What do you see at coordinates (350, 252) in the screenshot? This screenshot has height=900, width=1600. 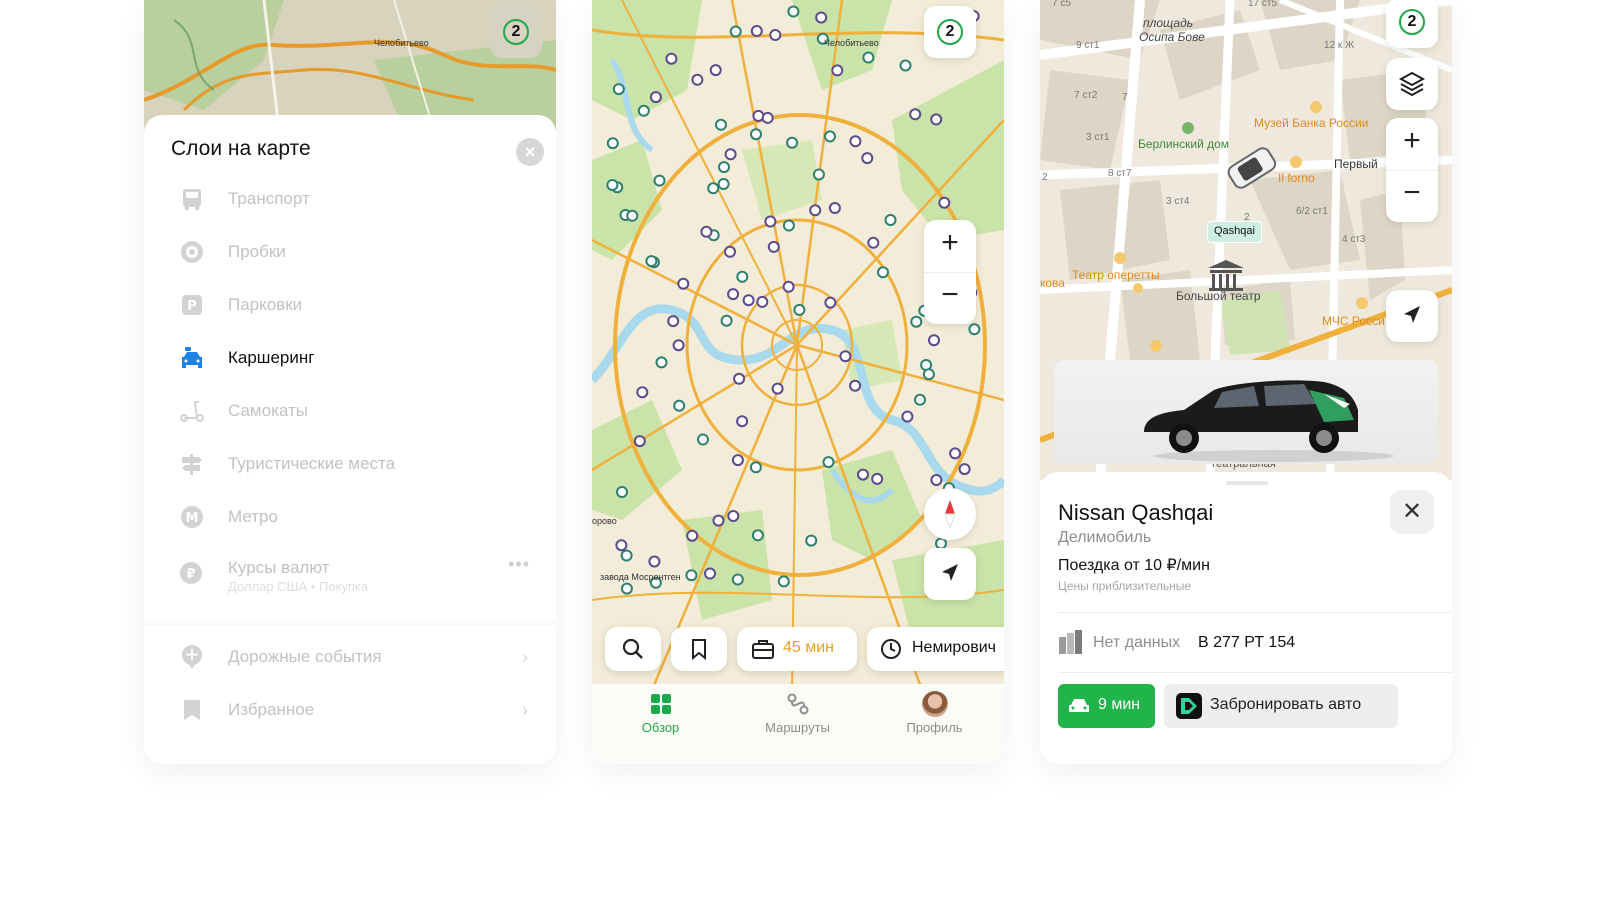 I see `layer-traffic: Пробки` at bounding box center [350, 252].